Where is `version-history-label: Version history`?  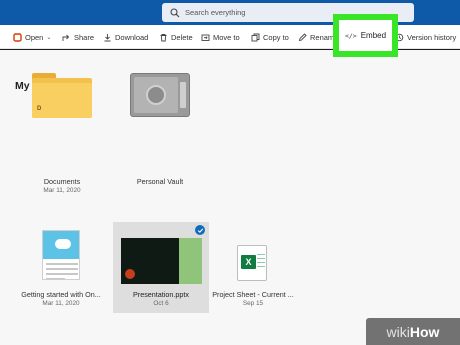
version-history-label: Version history is located at coordinates (432, 37).